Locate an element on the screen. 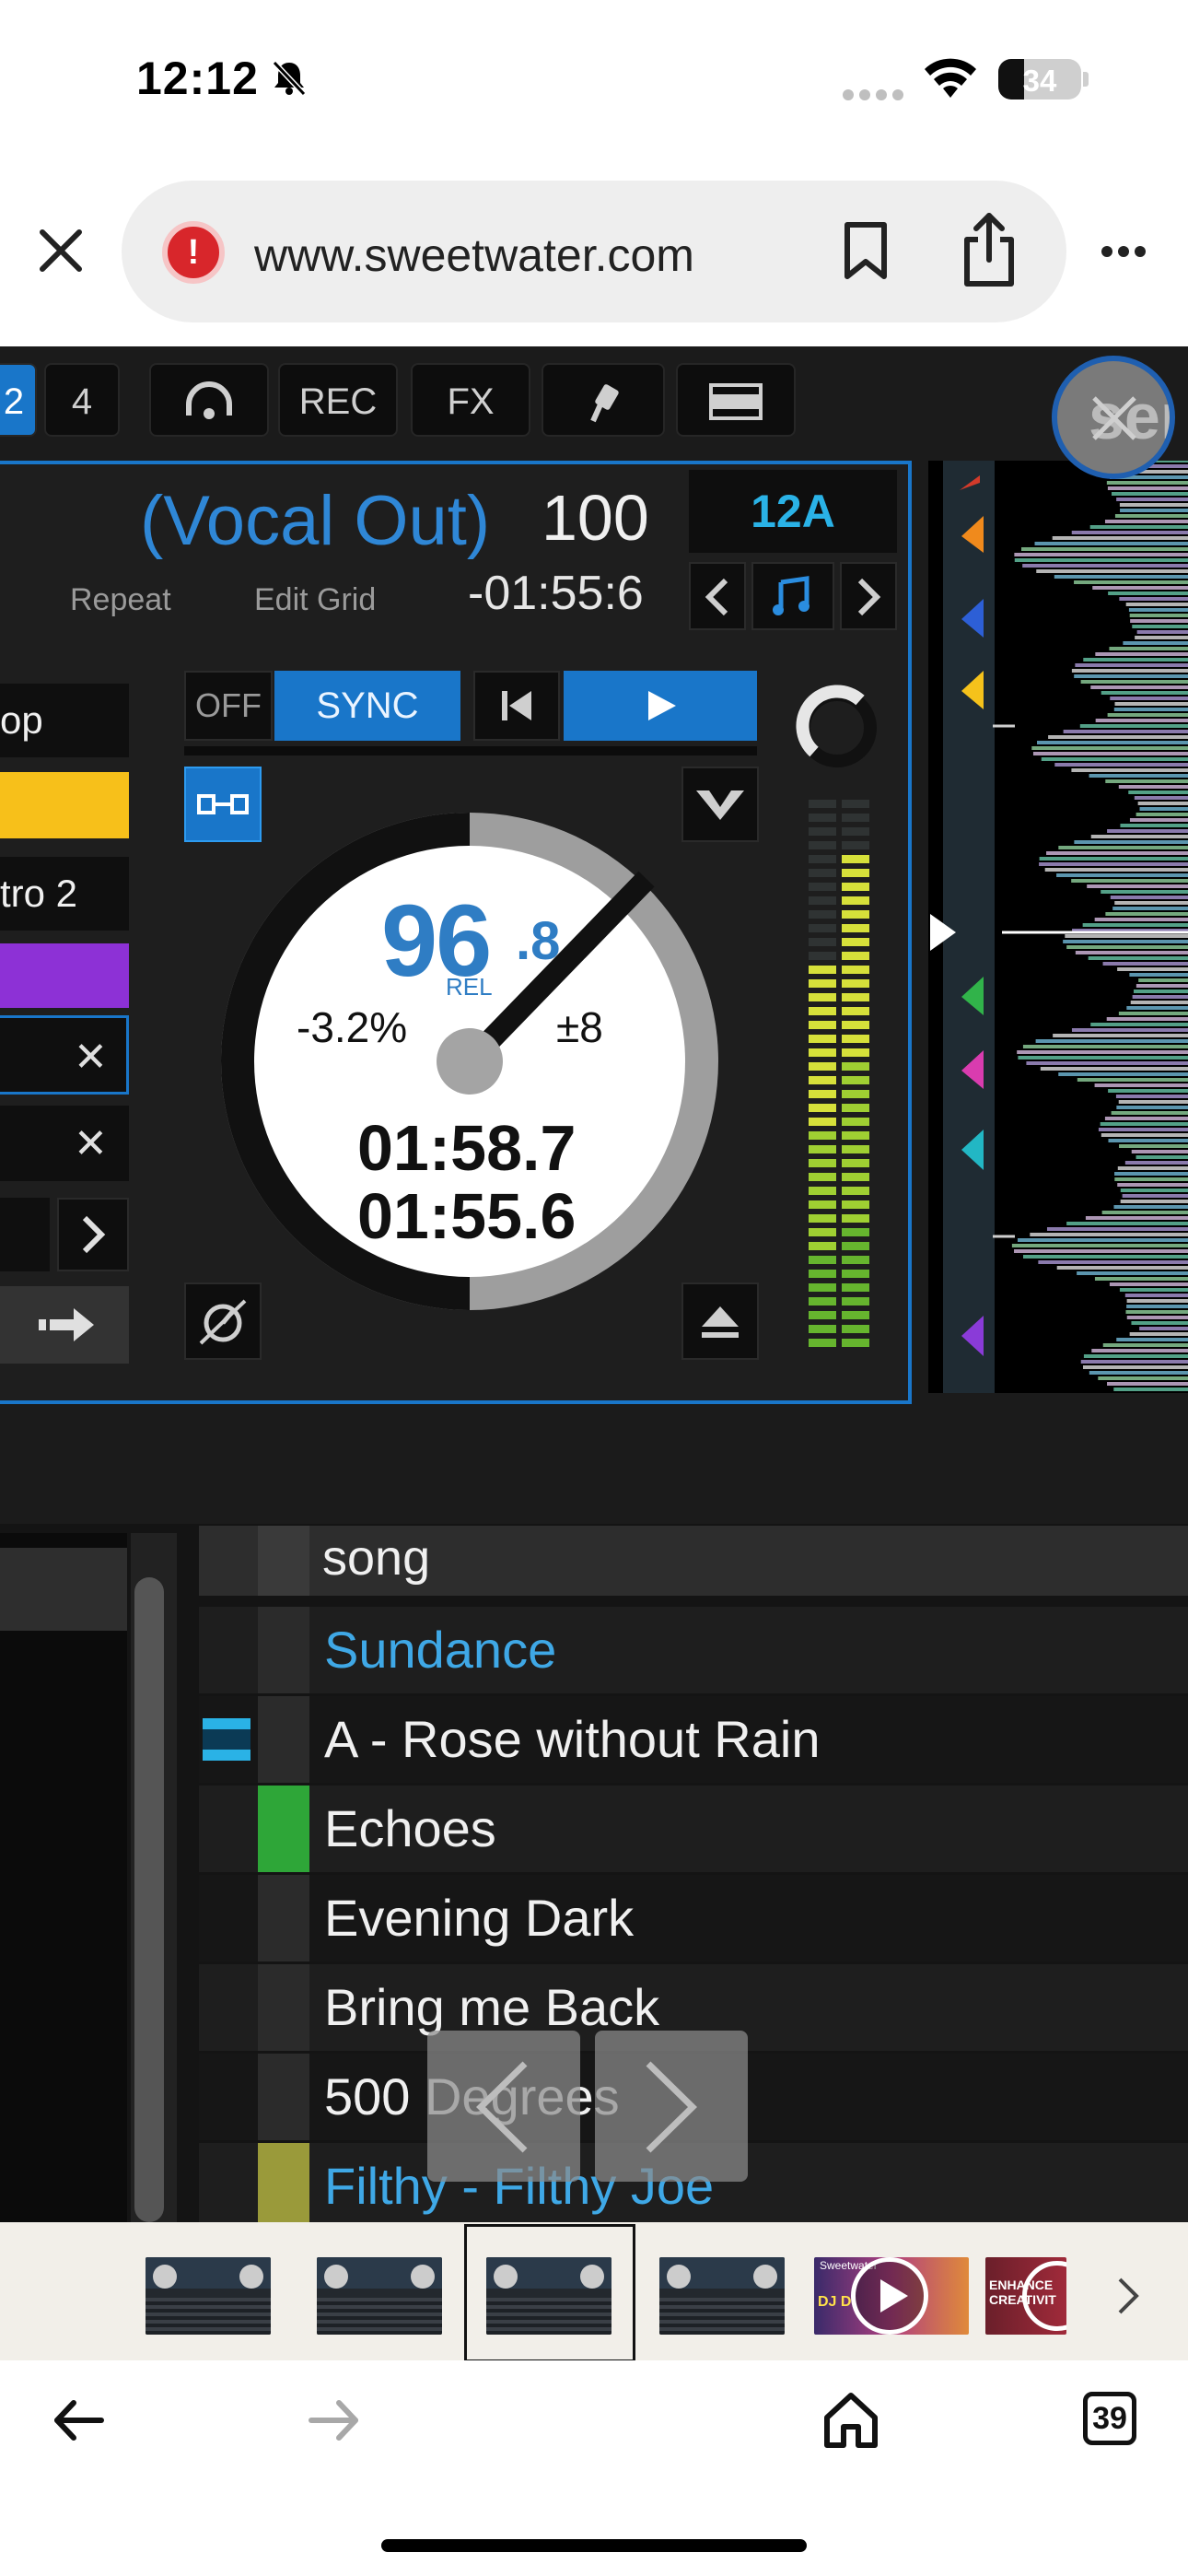  film-icon is located at coordinates (736, 401).